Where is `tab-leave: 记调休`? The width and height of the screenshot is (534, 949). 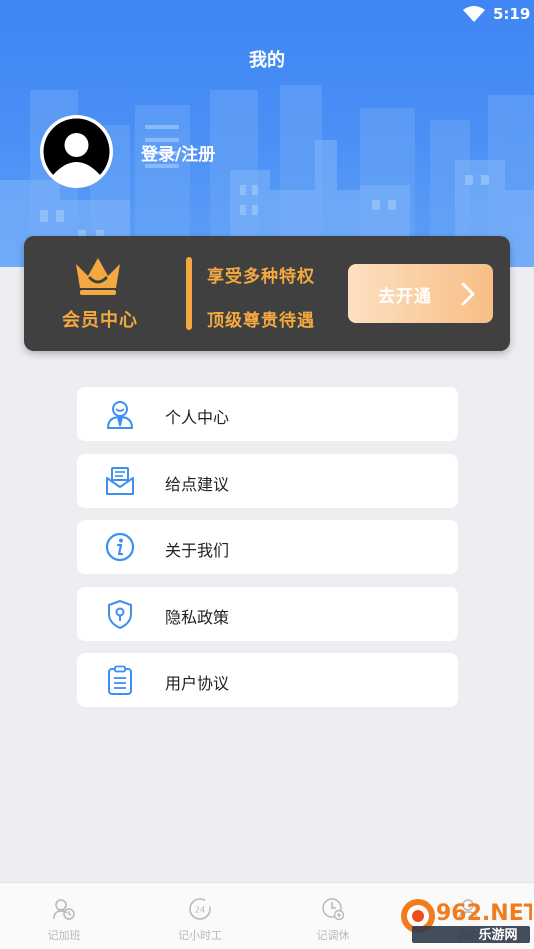 tab-leave: 记调休 is located at coordinates (333, 916).